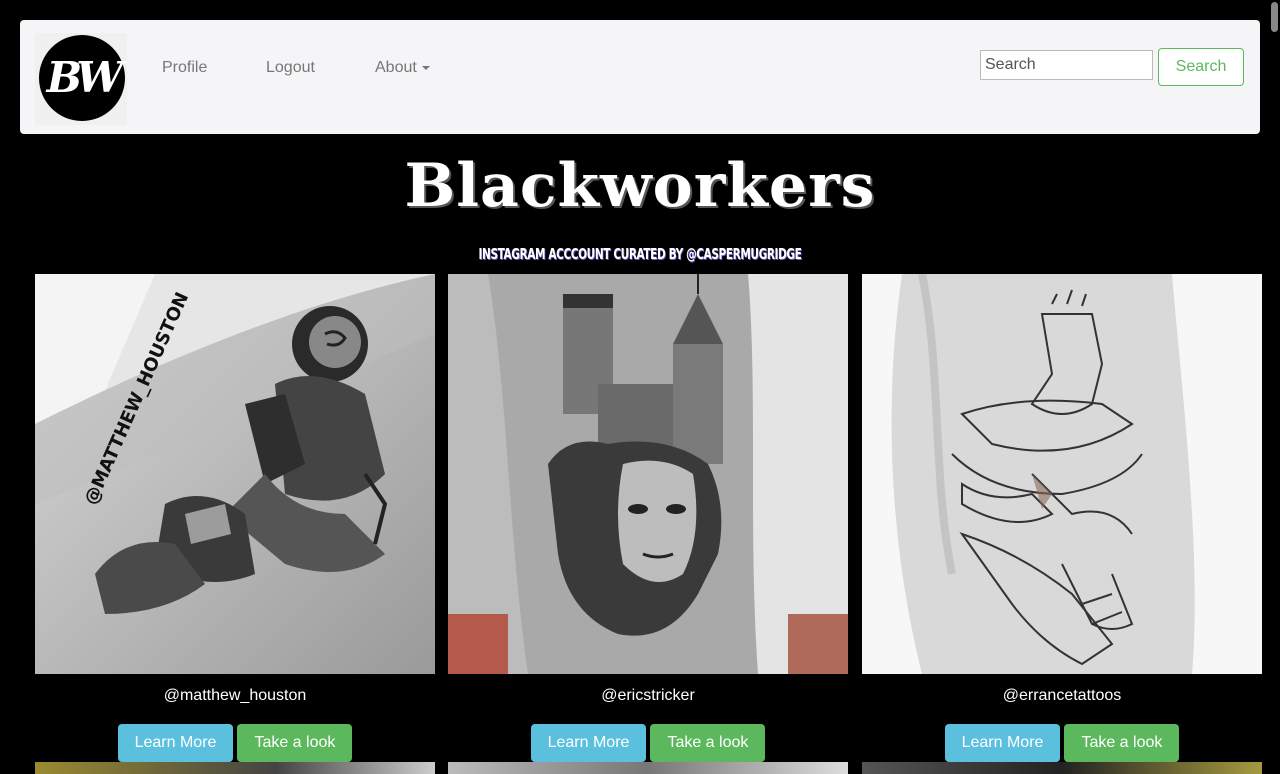 This screenshot has height=774, width=1280. What do you see at coordinates (290, 68) in the screenshot?
I see `nav-link-logout: Logout` at bounding box center [290, 68].